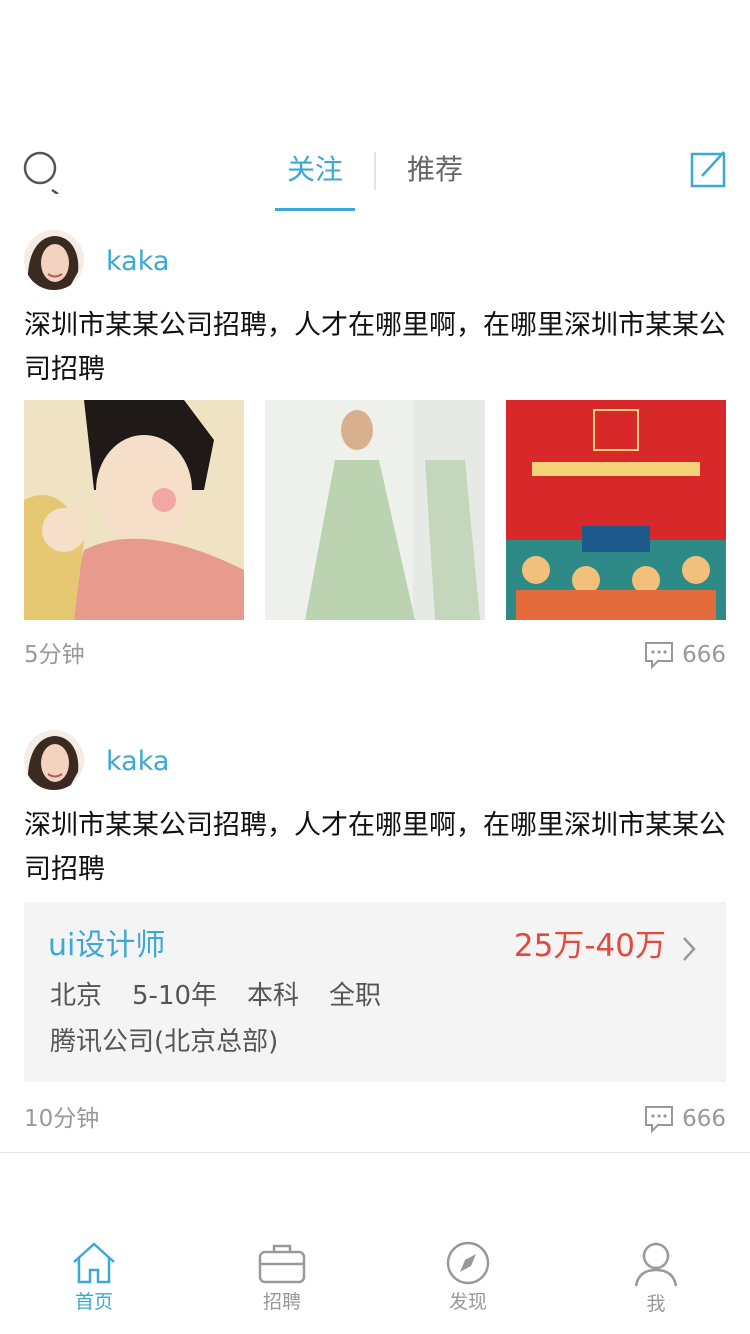 The image size is (750, 1334). I want to click on feed-tabs: 关注 推荐, so click(375, 176).